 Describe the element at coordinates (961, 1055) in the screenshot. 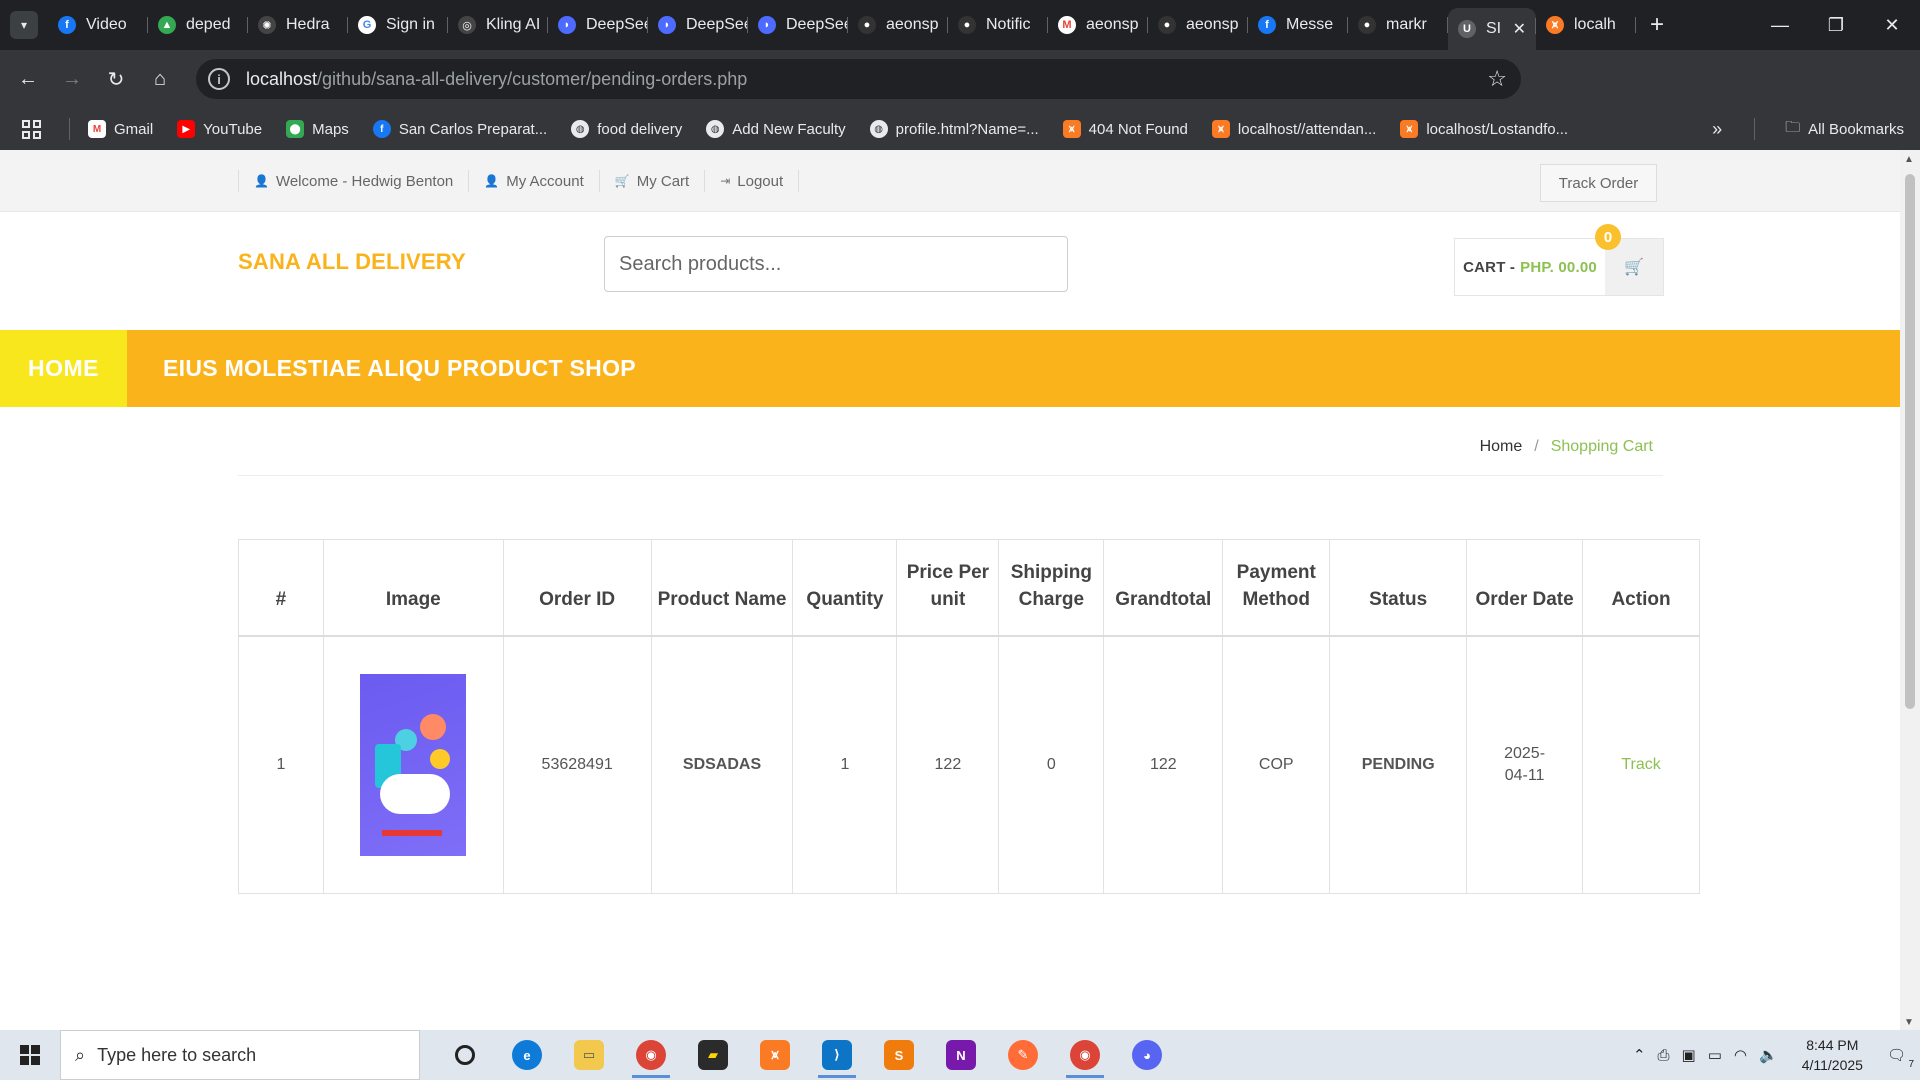

I see `taskbar-onenote: N` at that location.